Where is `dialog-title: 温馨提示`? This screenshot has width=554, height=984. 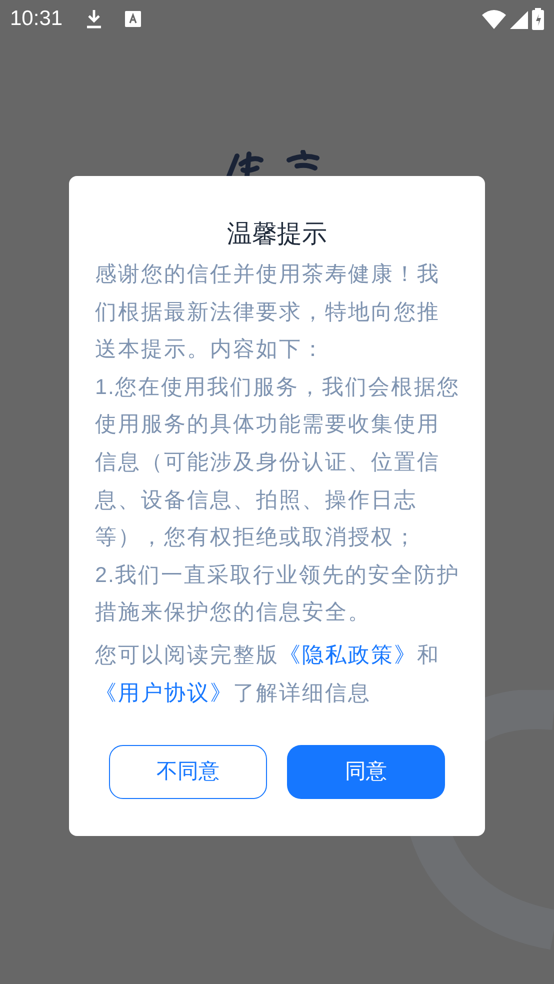 dialog-title: 温馨提示 is located at coordinates (277, 234).